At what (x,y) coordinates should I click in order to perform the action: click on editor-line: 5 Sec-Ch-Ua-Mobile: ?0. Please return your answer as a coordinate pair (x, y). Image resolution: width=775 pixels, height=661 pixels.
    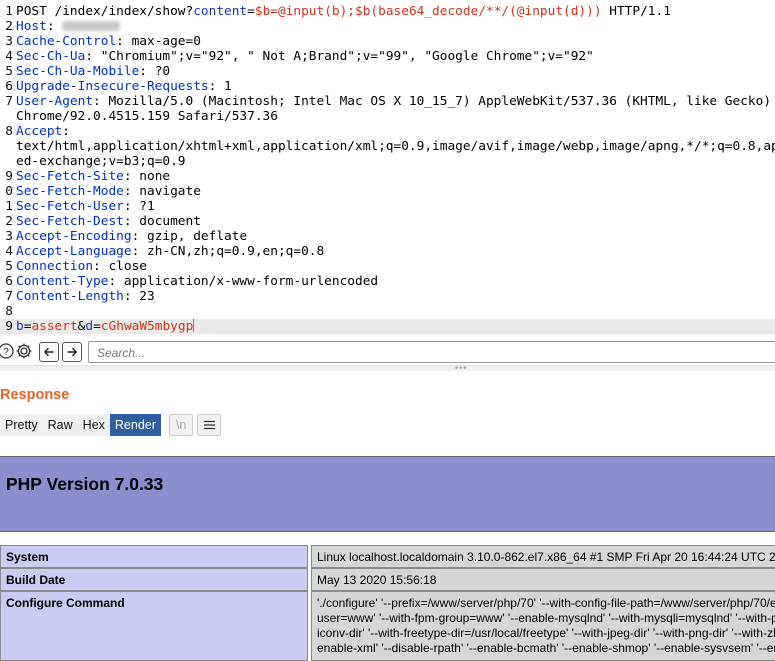
    Looking at the image, I should click on (387, 71).